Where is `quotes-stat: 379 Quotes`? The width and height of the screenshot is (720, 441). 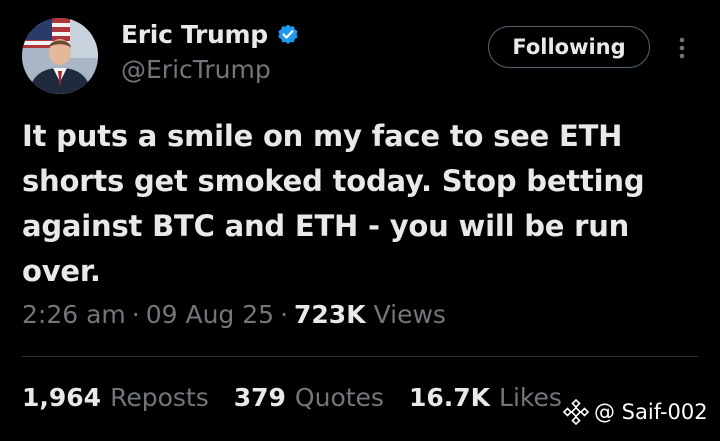 quotes-stat: 379 Quotes is located at coordinates (309, 397).